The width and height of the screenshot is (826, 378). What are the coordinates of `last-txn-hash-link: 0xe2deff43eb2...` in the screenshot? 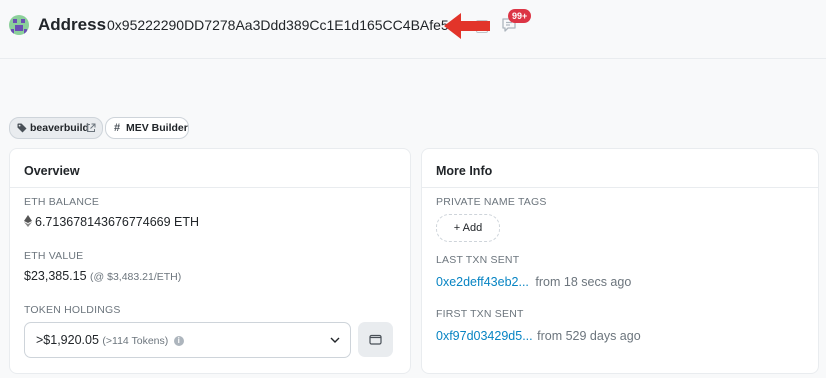 It's located at (482, 282).